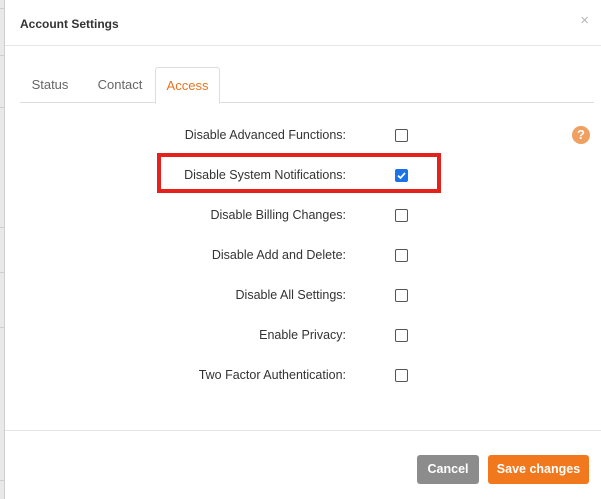 Image resolution: width=601 pixels, height=499 pixels. Describe the element at coordinates (187, 85) in the screenshot. I see `tab-access: Access` at that location.